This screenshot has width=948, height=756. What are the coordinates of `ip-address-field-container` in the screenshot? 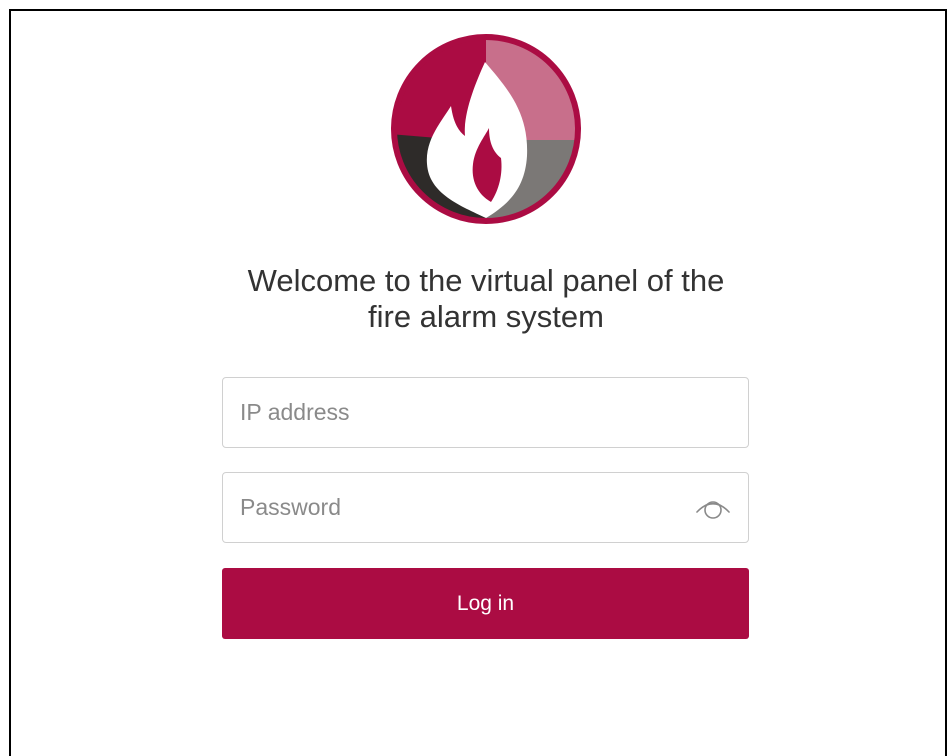 It's located at (485, 412).